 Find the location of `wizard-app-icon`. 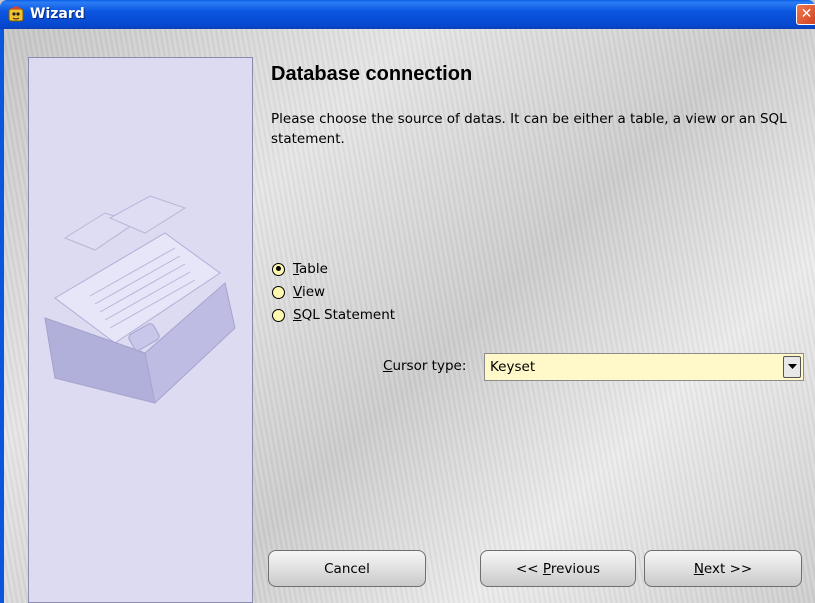

wizard-app-icon is located at coordinates (16, 14).